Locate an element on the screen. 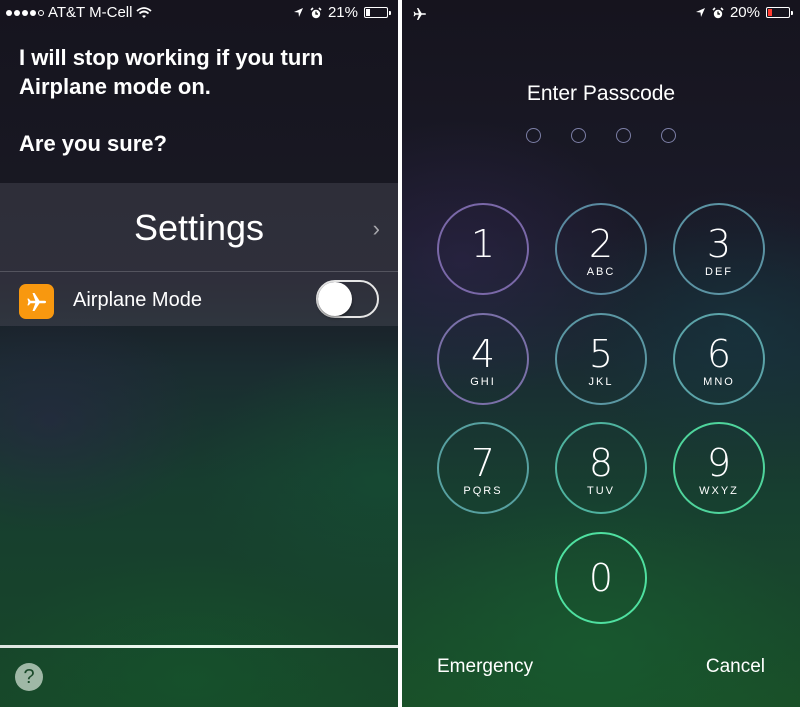 This screenshot has height=707, width=800. key-letters: GHI is located at coordinates (483, 382).